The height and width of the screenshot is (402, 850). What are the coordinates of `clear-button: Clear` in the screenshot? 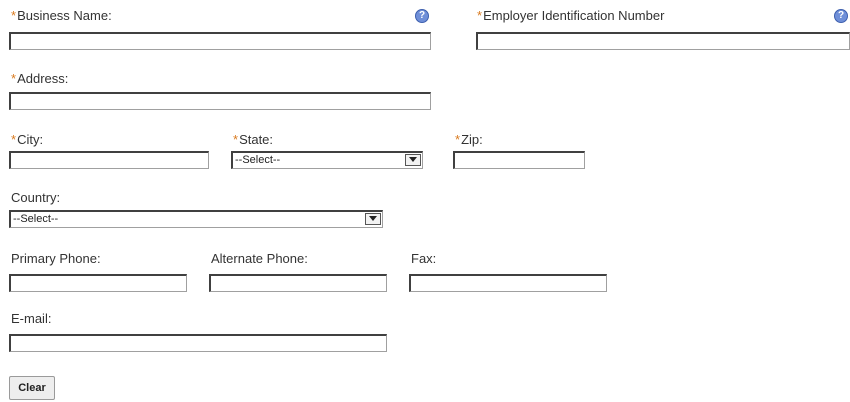 It's located at (32, 388).